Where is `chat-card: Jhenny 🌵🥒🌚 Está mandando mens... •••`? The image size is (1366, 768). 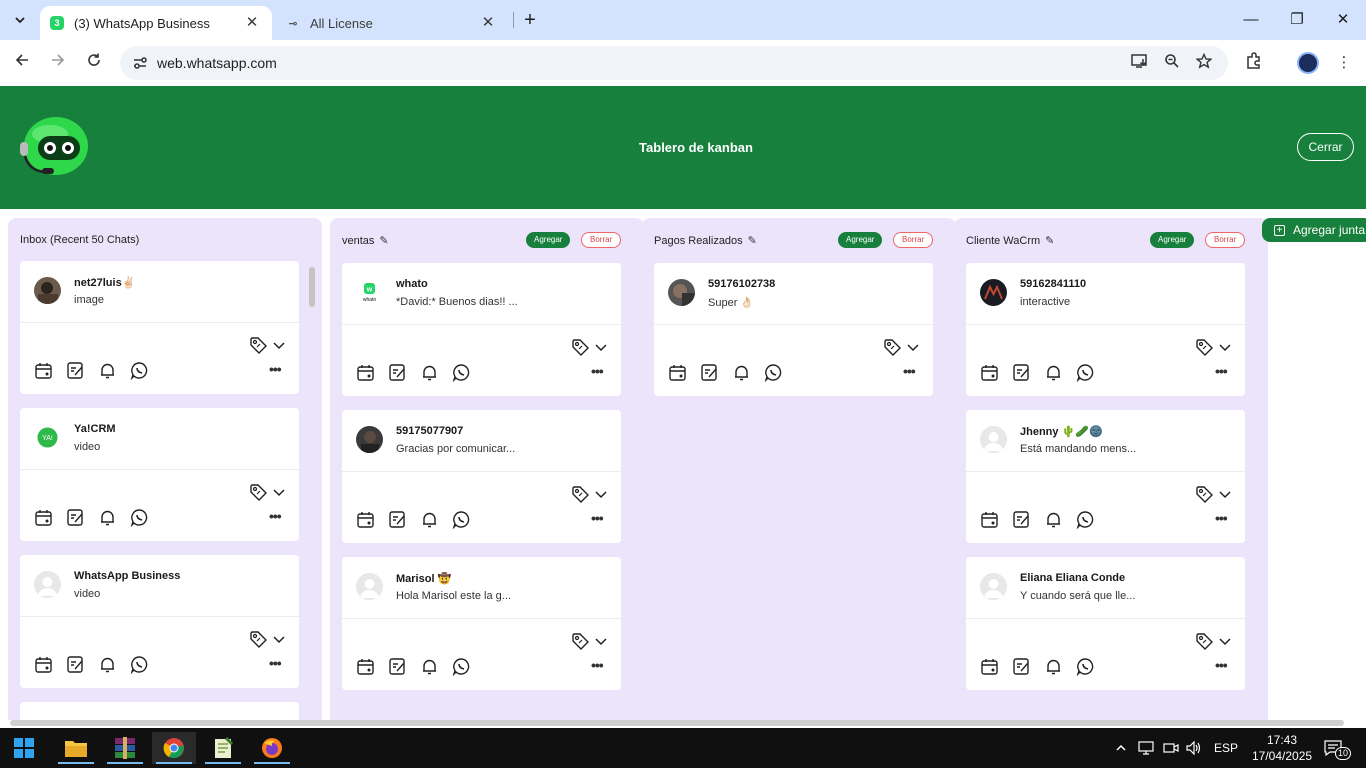
chat-card: Jhenny 🌵🥒🌚 Está mandando mens... ••• is located at coordinates (1105, 476).